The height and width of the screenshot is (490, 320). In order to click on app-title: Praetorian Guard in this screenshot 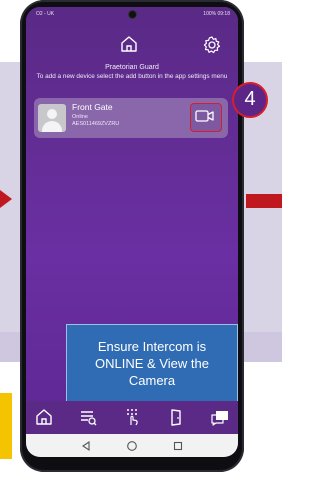, I will do `click(132, 67)`.